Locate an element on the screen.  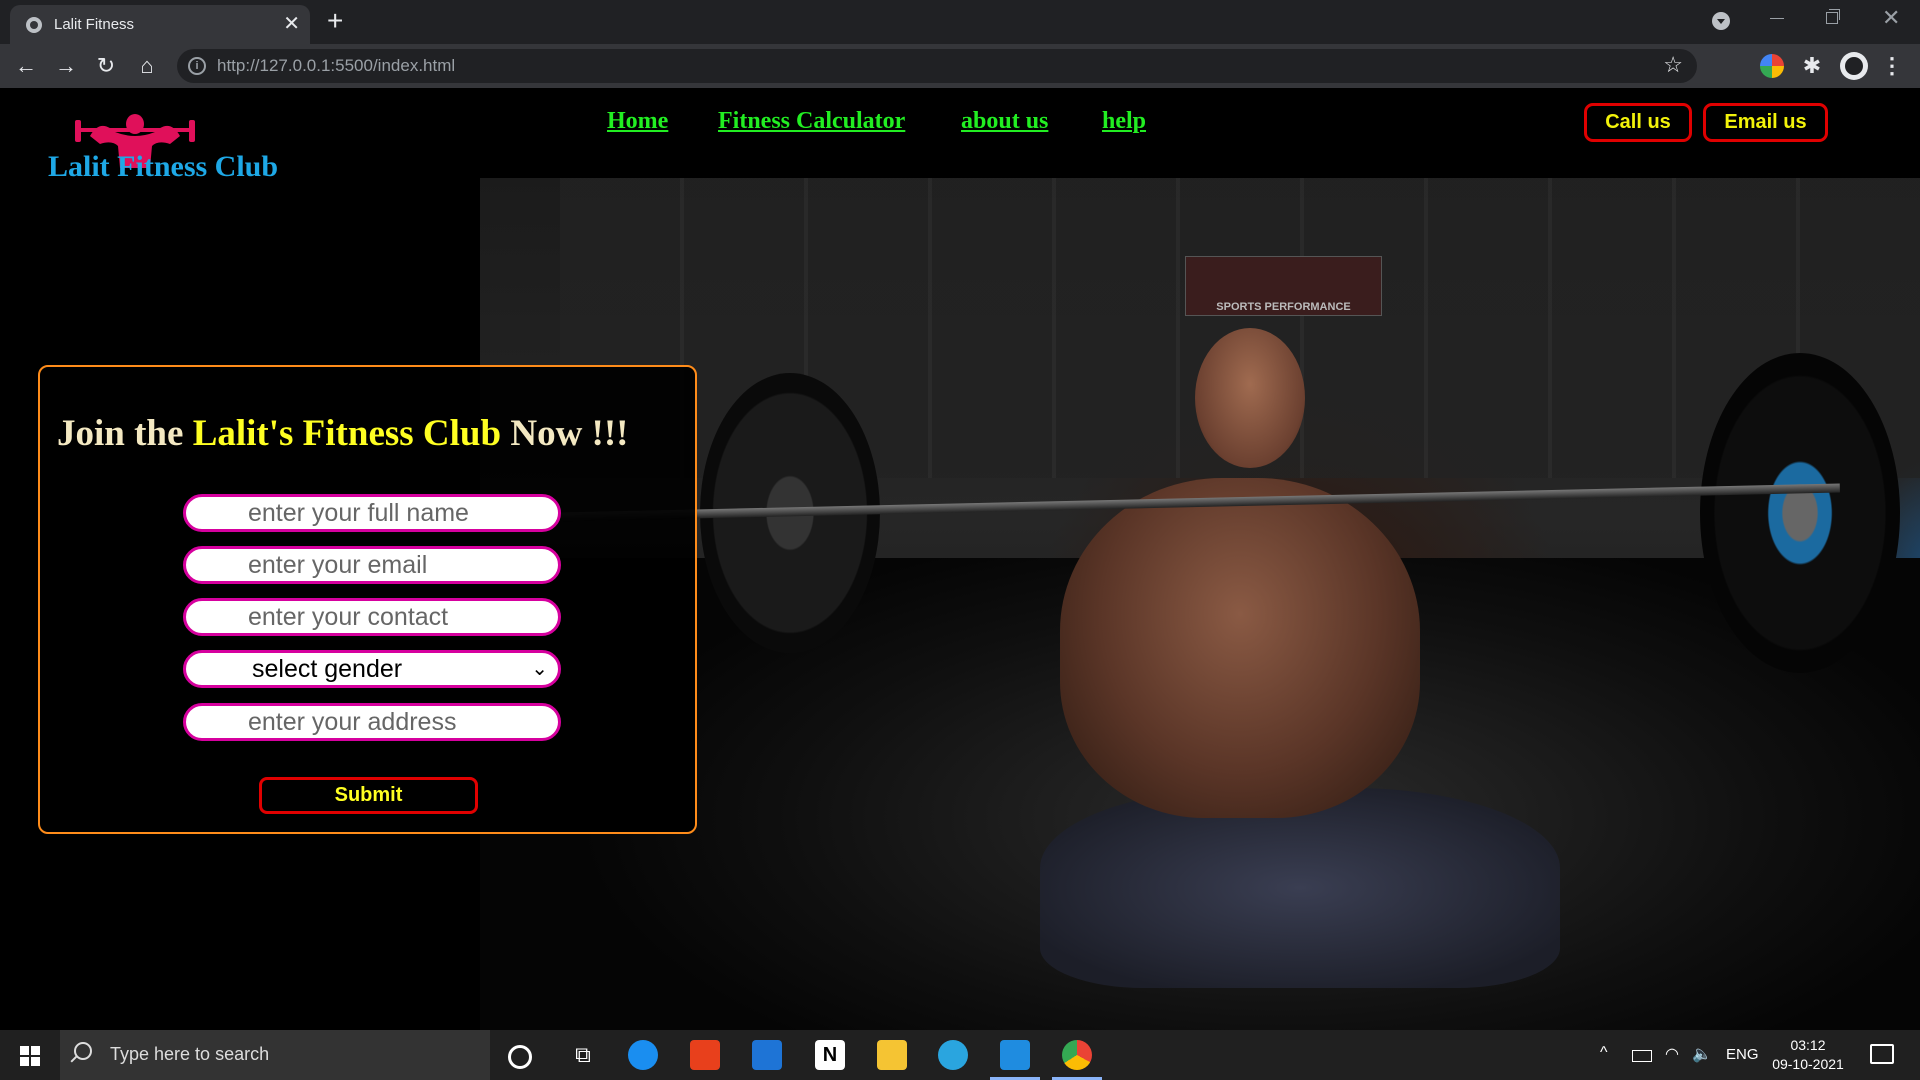
color-extension-icon is located at coordinates (1772, 66).